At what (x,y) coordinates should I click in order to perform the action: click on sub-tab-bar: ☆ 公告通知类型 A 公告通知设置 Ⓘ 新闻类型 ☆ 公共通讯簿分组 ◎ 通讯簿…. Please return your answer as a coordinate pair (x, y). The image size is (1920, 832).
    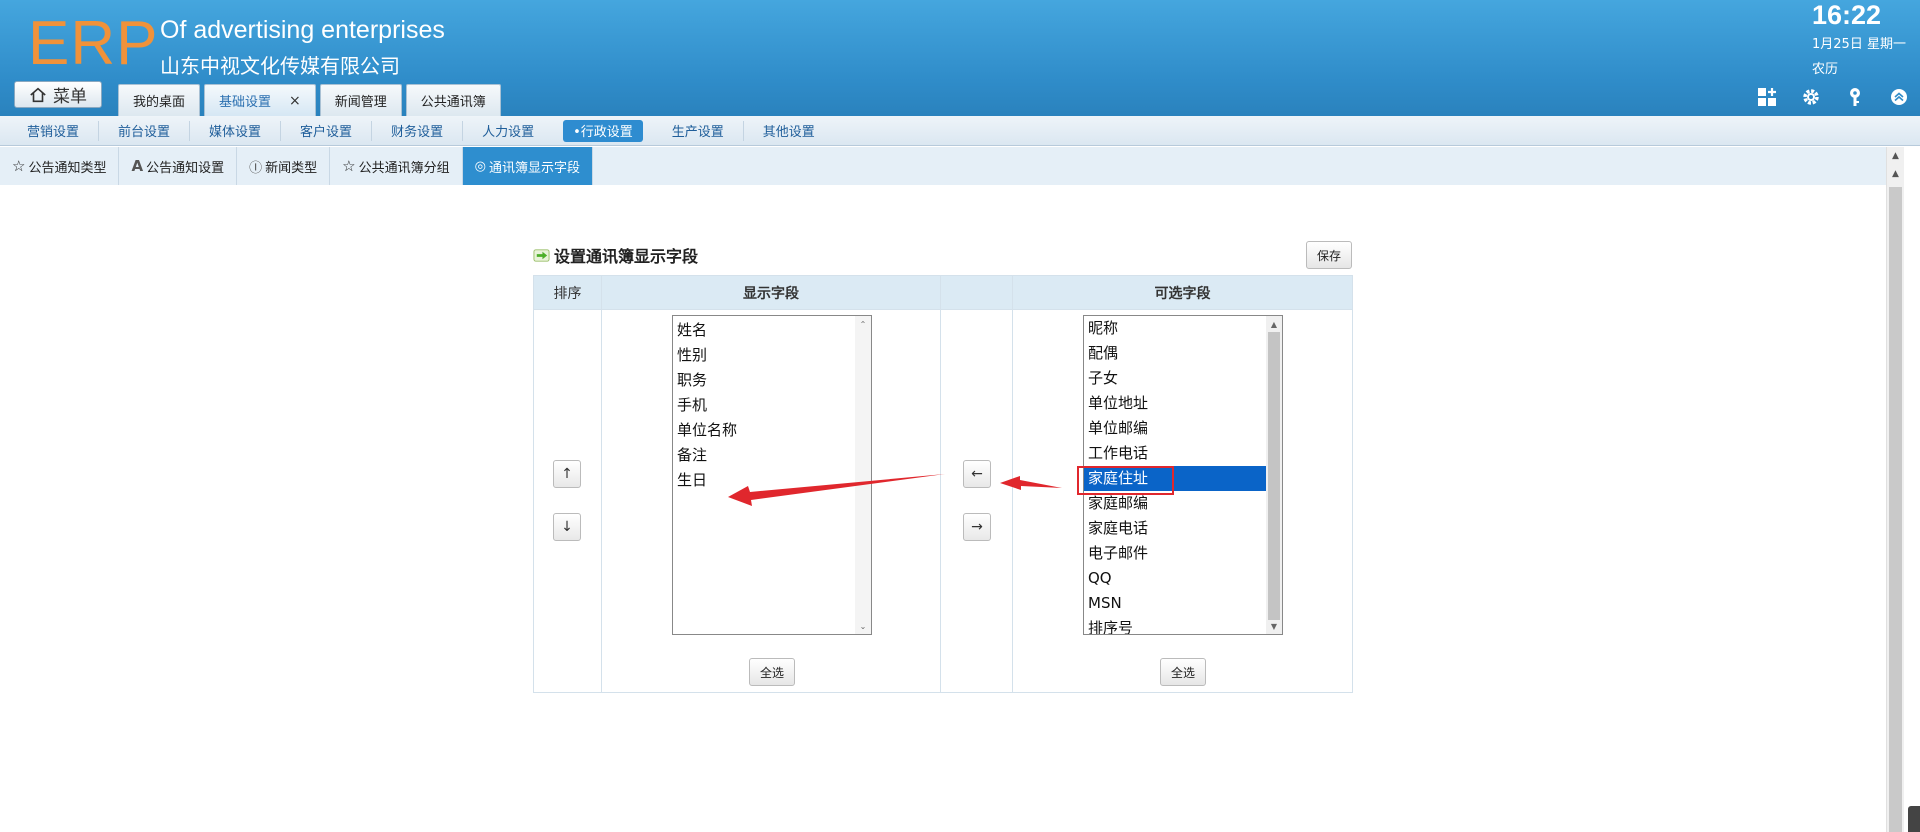
    Looking at the image, I should click on (943, 166).